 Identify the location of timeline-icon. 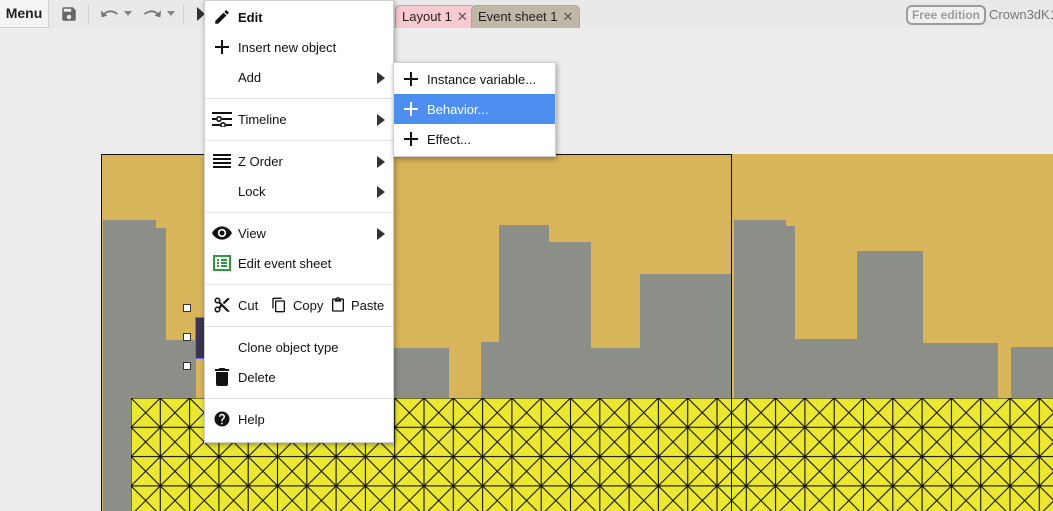
(221, 119).